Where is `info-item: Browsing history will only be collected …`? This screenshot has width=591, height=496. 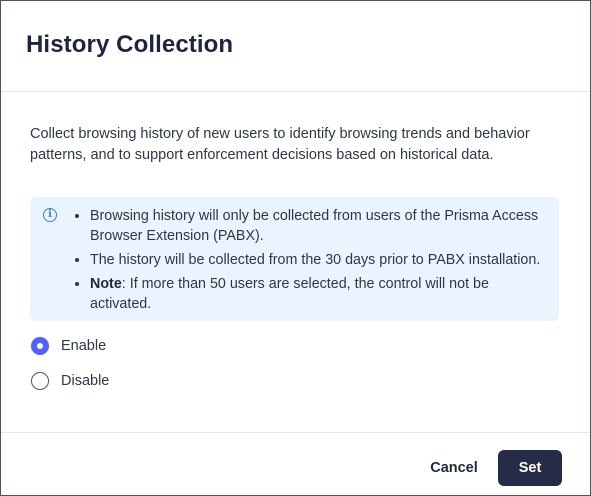 info-item: Browsing history will only be collected … is located at coordinates (321, 226).